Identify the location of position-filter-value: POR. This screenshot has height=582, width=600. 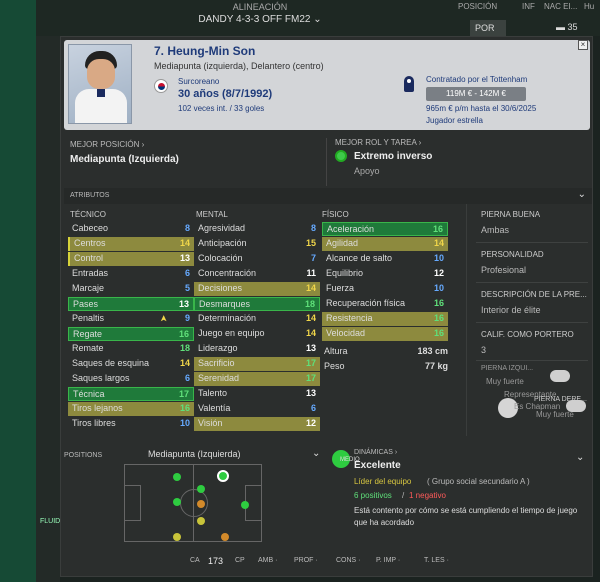
(485, 28).